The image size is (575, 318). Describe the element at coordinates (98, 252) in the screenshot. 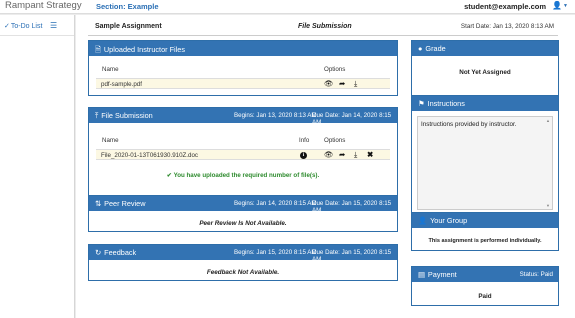

I see `refresh-icon: ↻` at that location.